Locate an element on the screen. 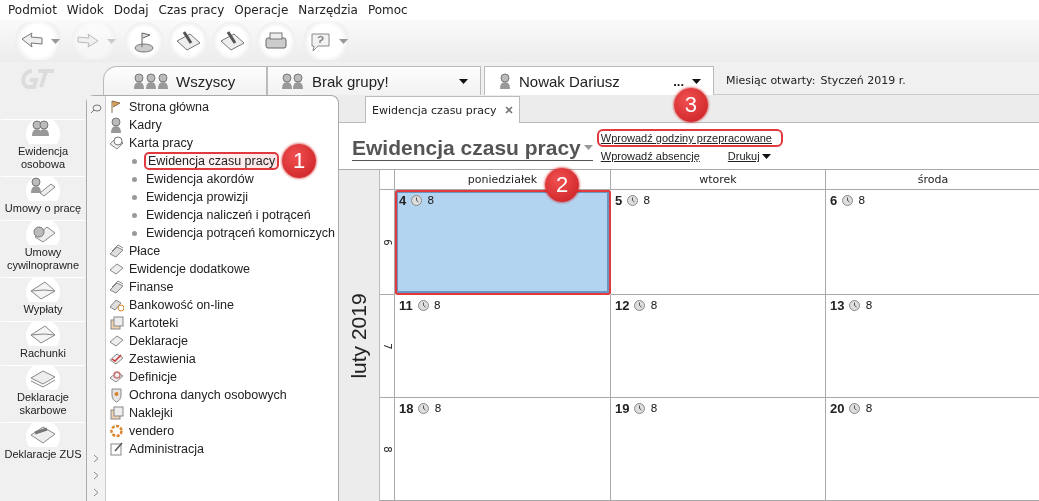 The height and width of the screenshot is (501, 1039). module-button: Deklaracje skarbowe is located at coordinates (43, 391).